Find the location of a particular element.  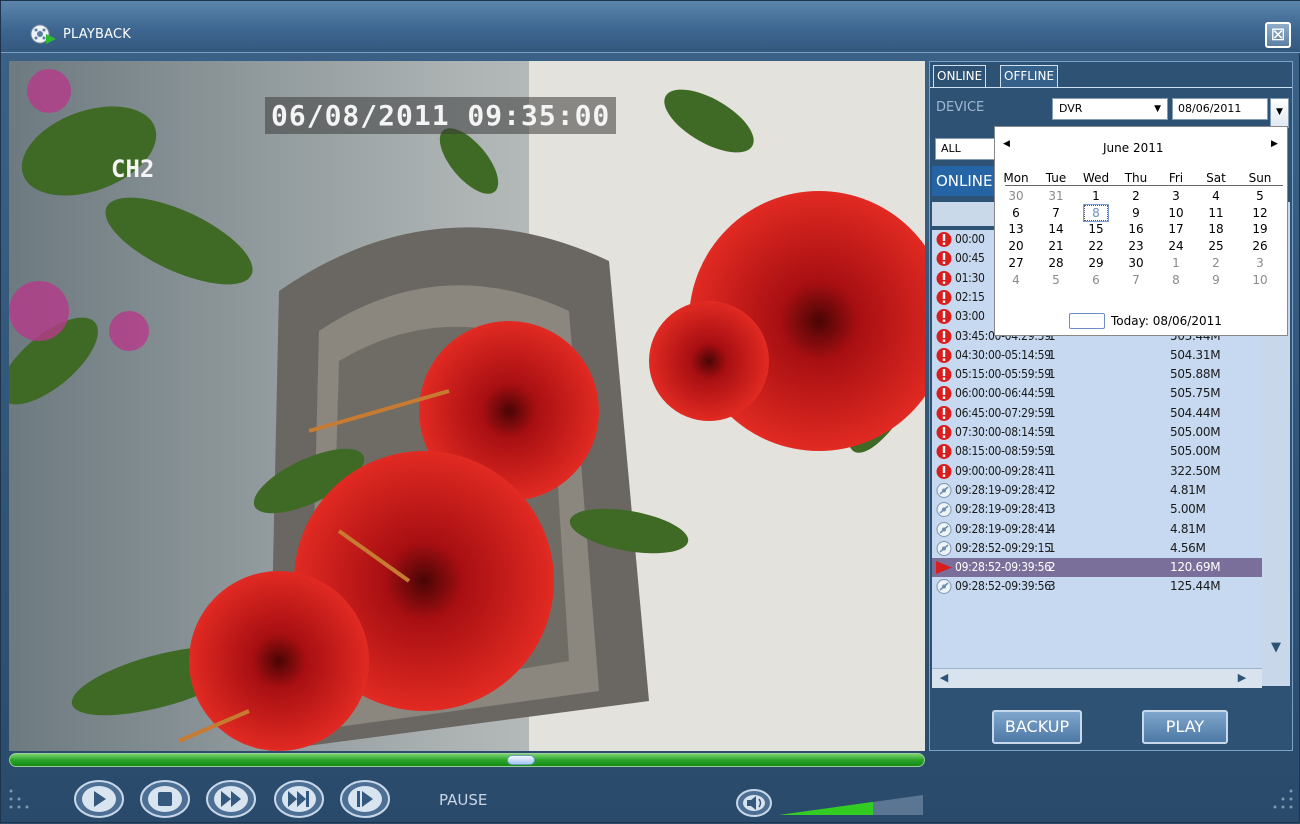

backup-button: BACKUP is located at coordinates (1037, 727).